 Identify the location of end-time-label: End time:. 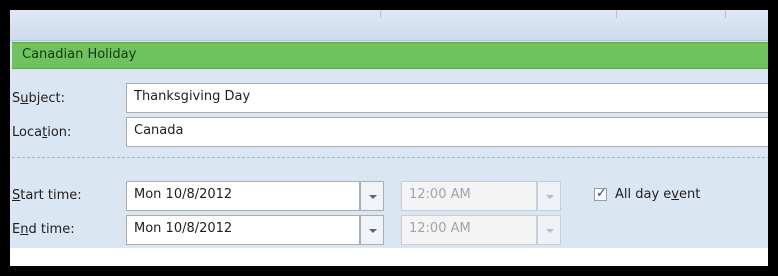
(43, 229).